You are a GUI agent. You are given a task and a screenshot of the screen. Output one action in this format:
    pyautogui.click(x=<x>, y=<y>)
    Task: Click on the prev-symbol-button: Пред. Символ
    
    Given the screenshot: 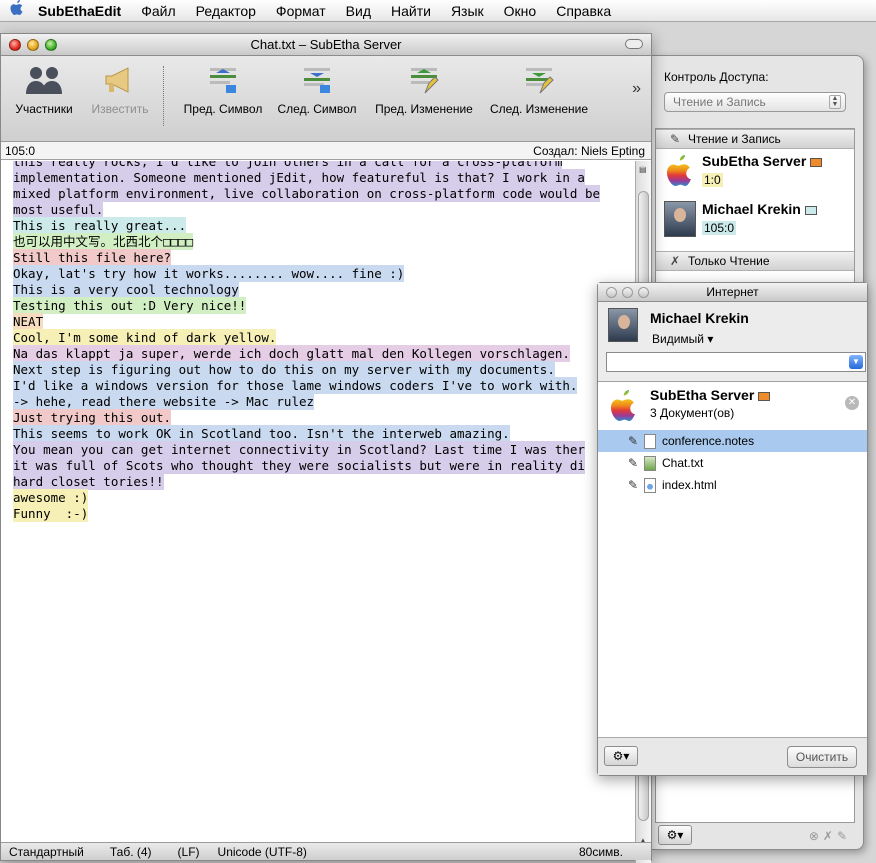 What is the action you would take?
    pyautogui.click(x=223, y=89)
    